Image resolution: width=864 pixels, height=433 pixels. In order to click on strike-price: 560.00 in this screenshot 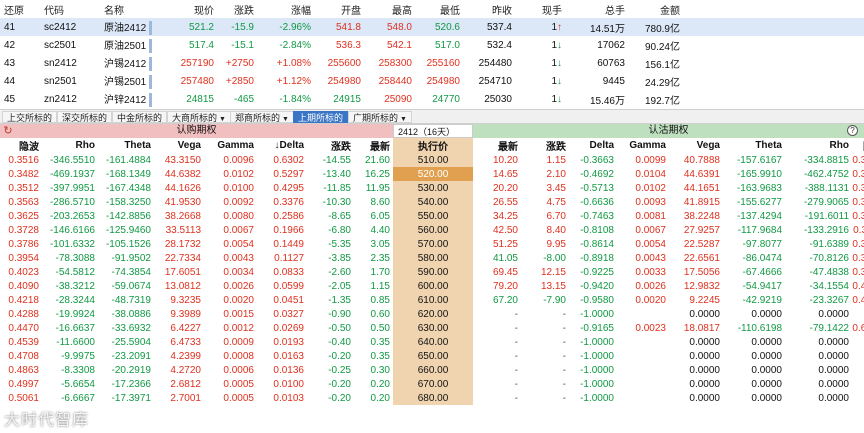, I will do `click(433, 230)`.